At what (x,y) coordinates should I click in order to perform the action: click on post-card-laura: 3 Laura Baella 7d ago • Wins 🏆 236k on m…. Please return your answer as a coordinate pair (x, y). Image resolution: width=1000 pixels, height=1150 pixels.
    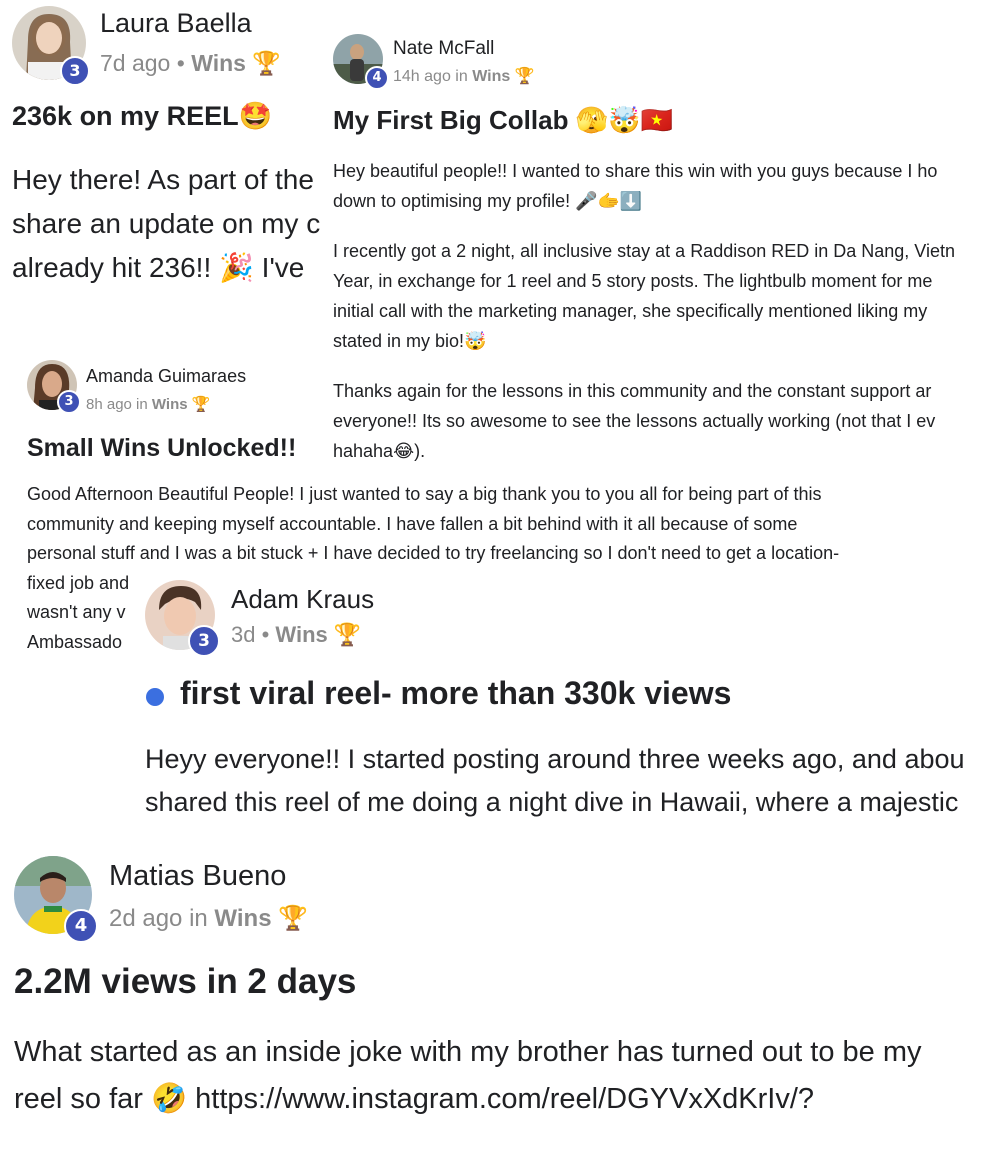
    Looking at the image, I should click on (165, 150).